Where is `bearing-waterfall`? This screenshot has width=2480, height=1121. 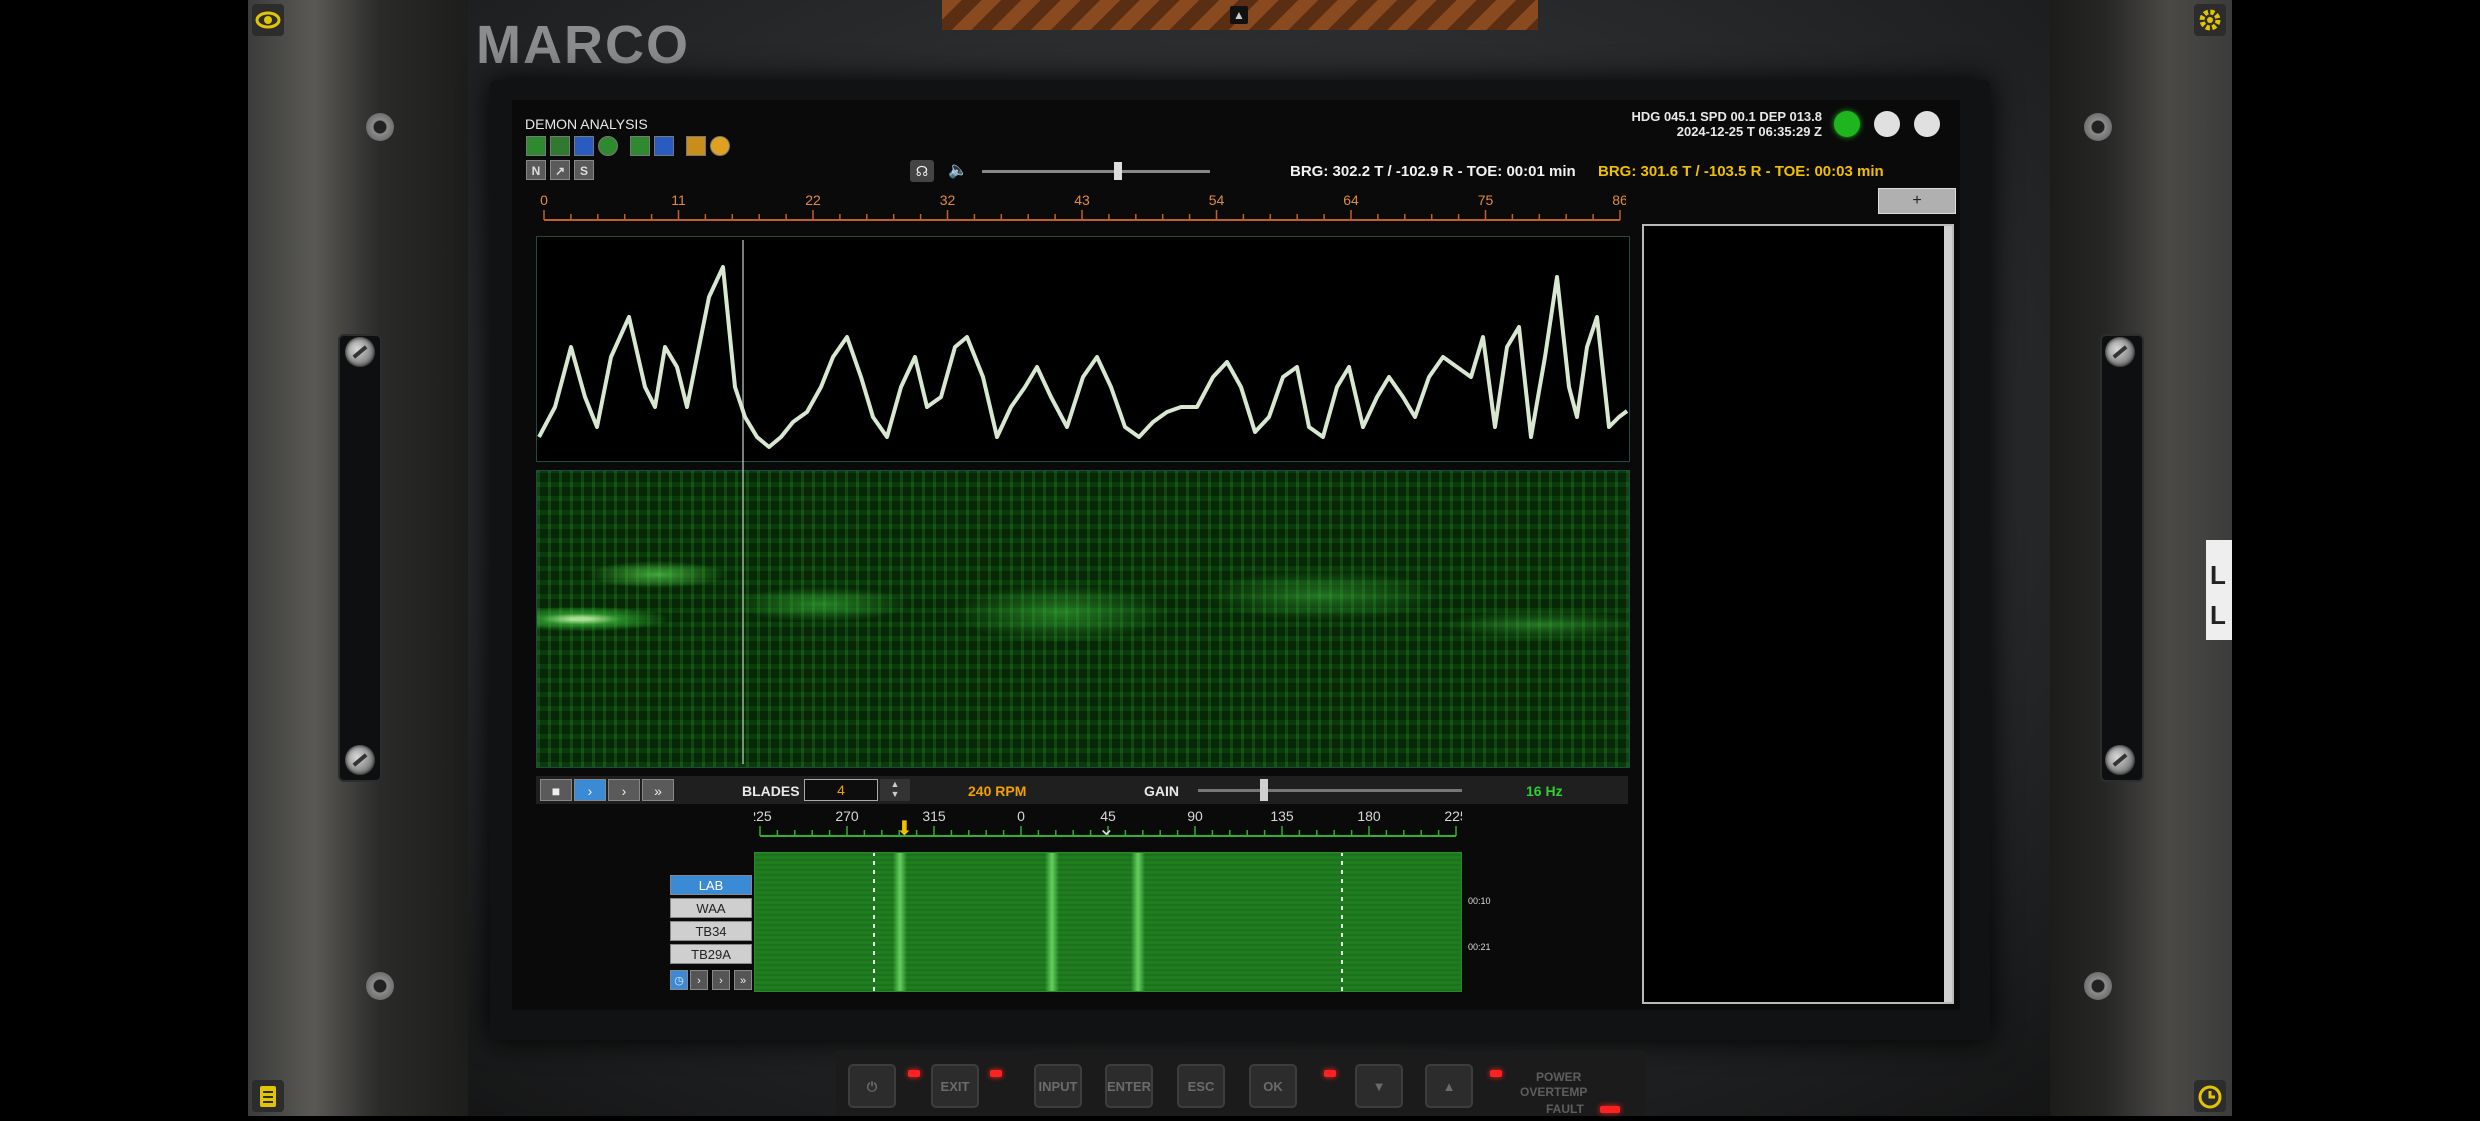 bearing-waterfall is located at coordinates (1108, 922).